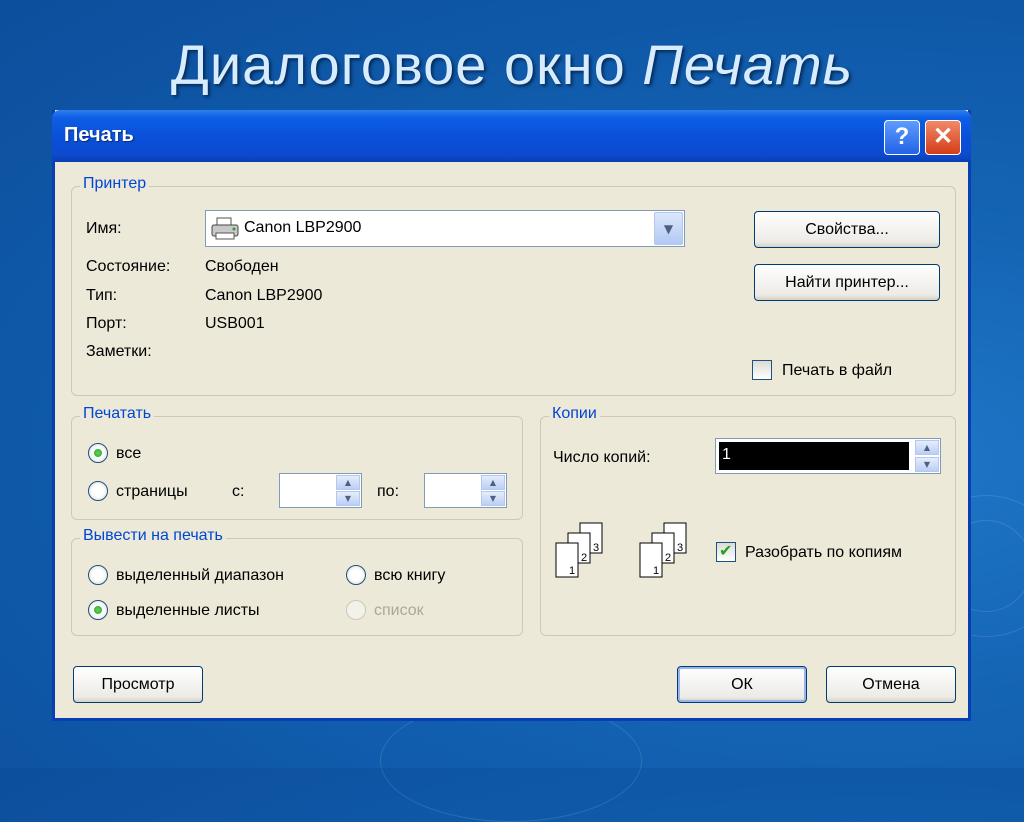  What do you see at coordinates (356, 610) in the screenshot?
I see `list-radio` at bounding box center [356, 610].